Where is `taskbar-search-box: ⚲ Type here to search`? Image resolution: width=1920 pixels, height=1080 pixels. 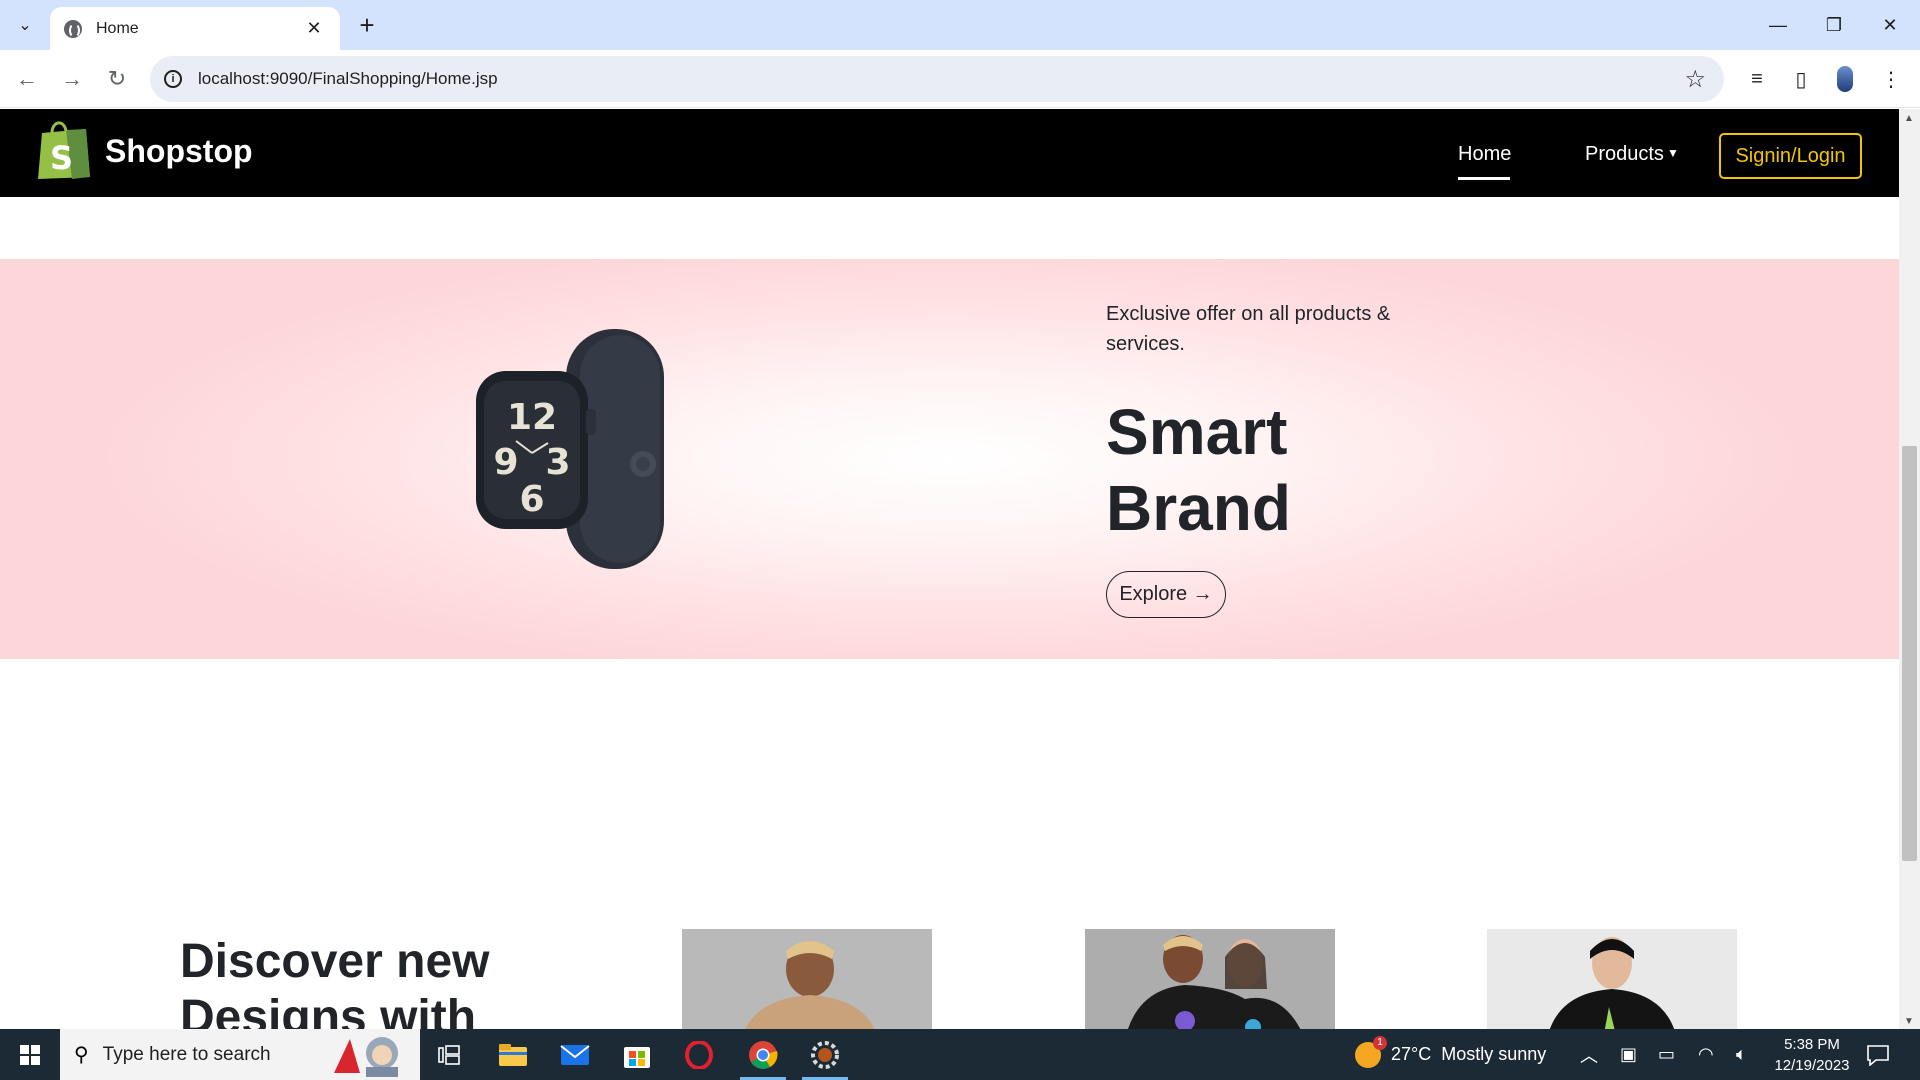 taskbar-search-box: ⚲ Type here to search is located at coordinates (240, 1054).